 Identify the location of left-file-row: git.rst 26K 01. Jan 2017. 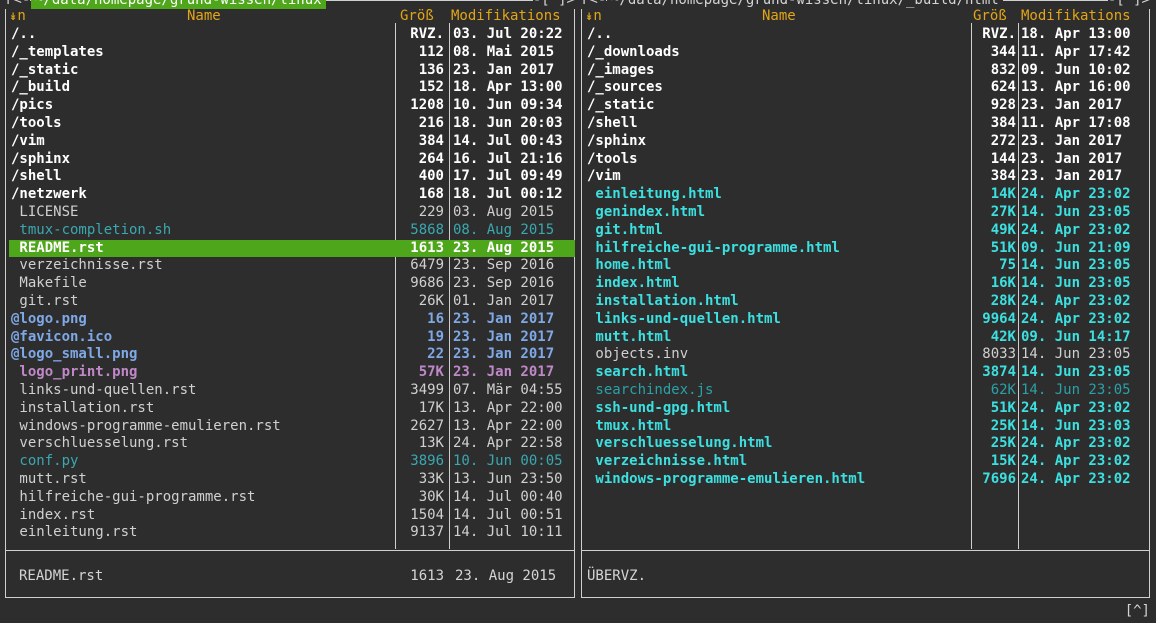
(290, 302).